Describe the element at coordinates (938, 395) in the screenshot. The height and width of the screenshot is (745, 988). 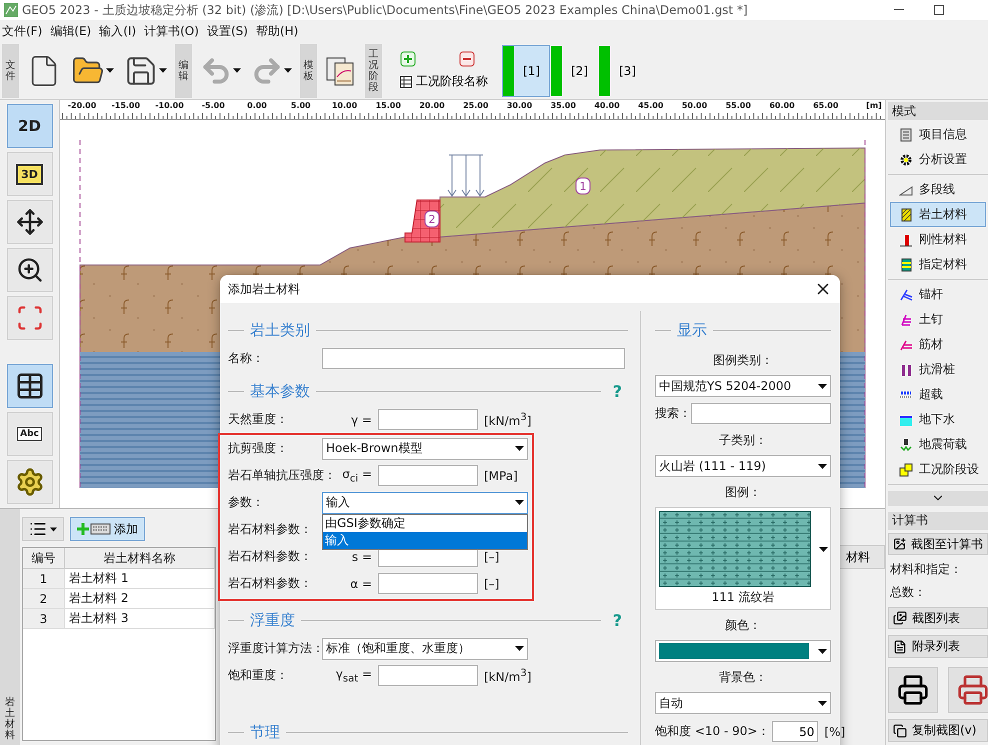
I see `mode-item: 超载` at that location.